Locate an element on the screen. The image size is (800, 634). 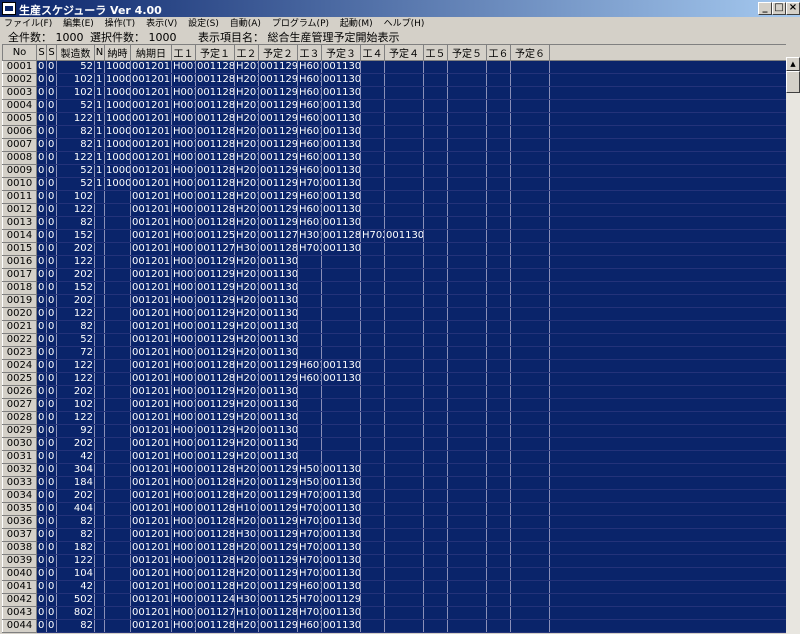
vertical-scrollbar: ▲ is located at coordinates (793, 345).